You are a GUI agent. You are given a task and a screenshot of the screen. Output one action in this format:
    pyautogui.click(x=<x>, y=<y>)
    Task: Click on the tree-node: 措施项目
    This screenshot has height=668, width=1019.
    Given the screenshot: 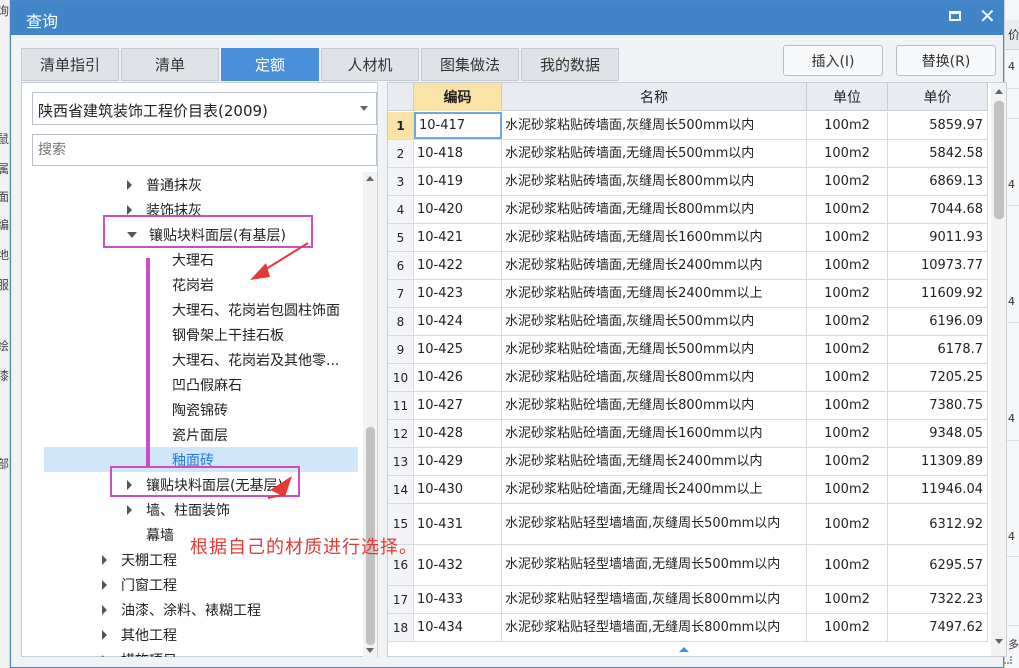 What is the action you would take?
    pyautogui.click(x=139, y=652)
    